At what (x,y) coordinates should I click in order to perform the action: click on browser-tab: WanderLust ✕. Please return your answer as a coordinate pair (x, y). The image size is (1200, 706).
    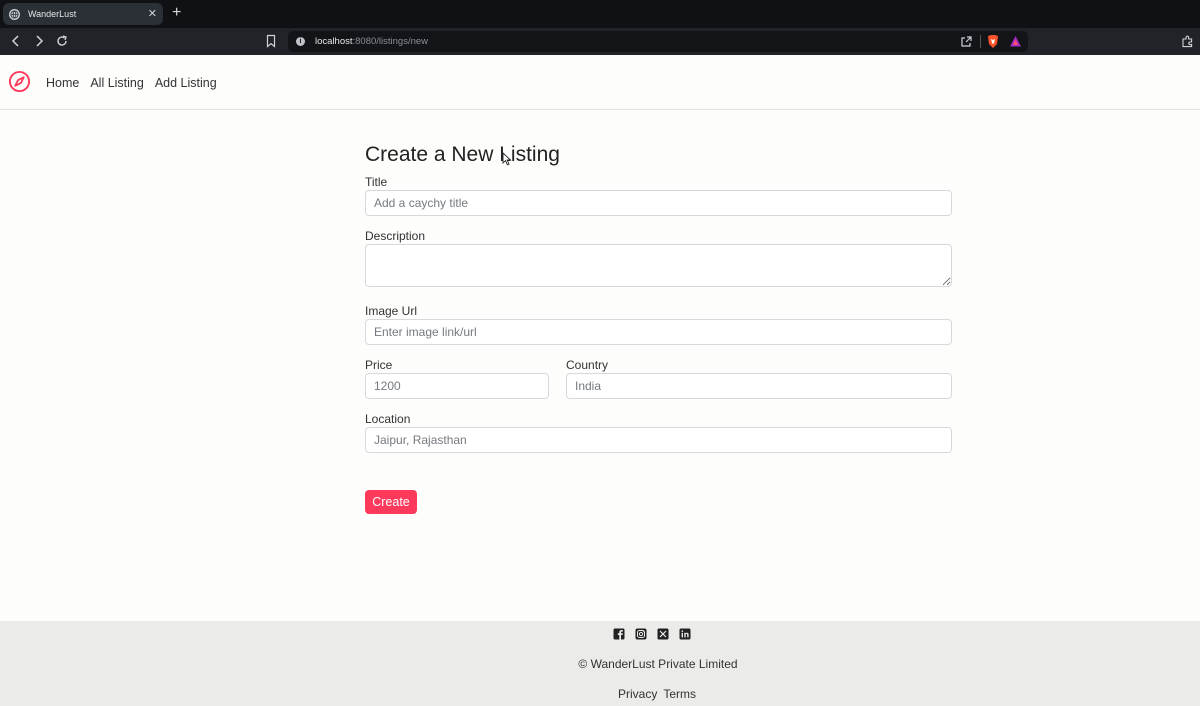
    Looking at the image, I should click on (83, 14).